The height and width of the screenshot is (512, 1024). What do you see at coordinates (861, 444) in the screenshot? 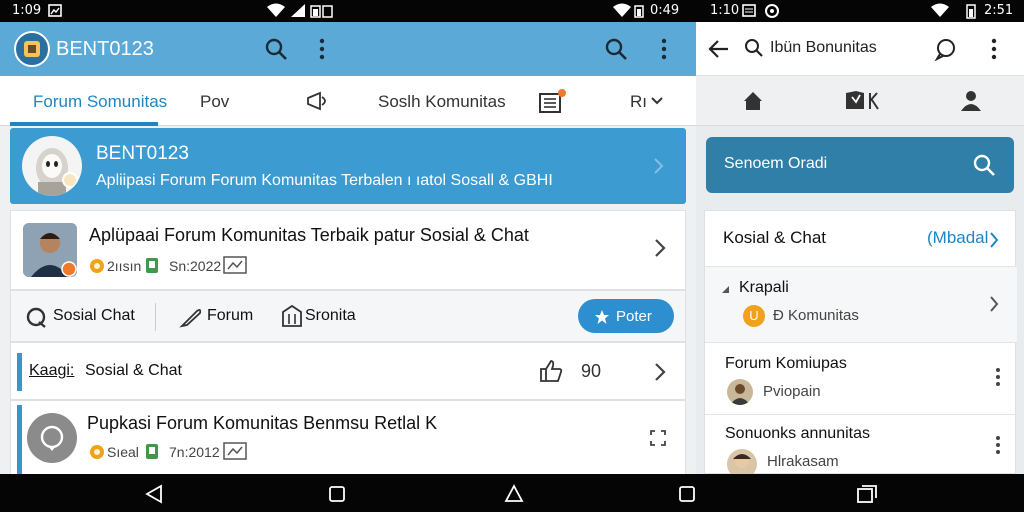
I see `list-item: Sonuonks annunitas Hlrakasam` at bounding box center [861, 444].